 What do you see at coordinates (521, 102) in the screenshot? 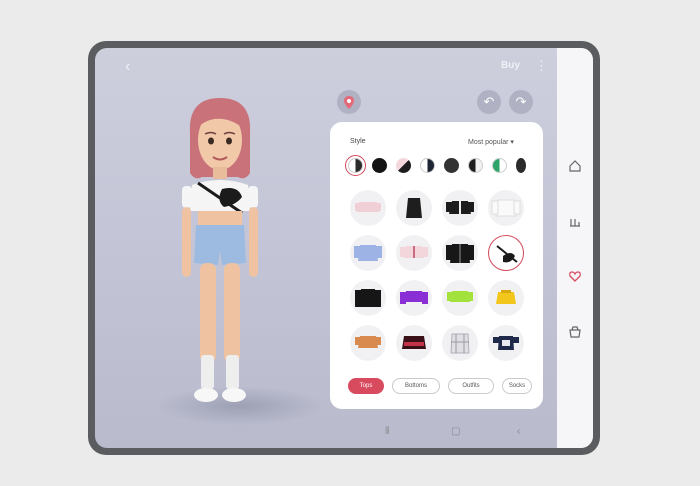
I see `redo-button: ↷` at bounding box center [521, 102].